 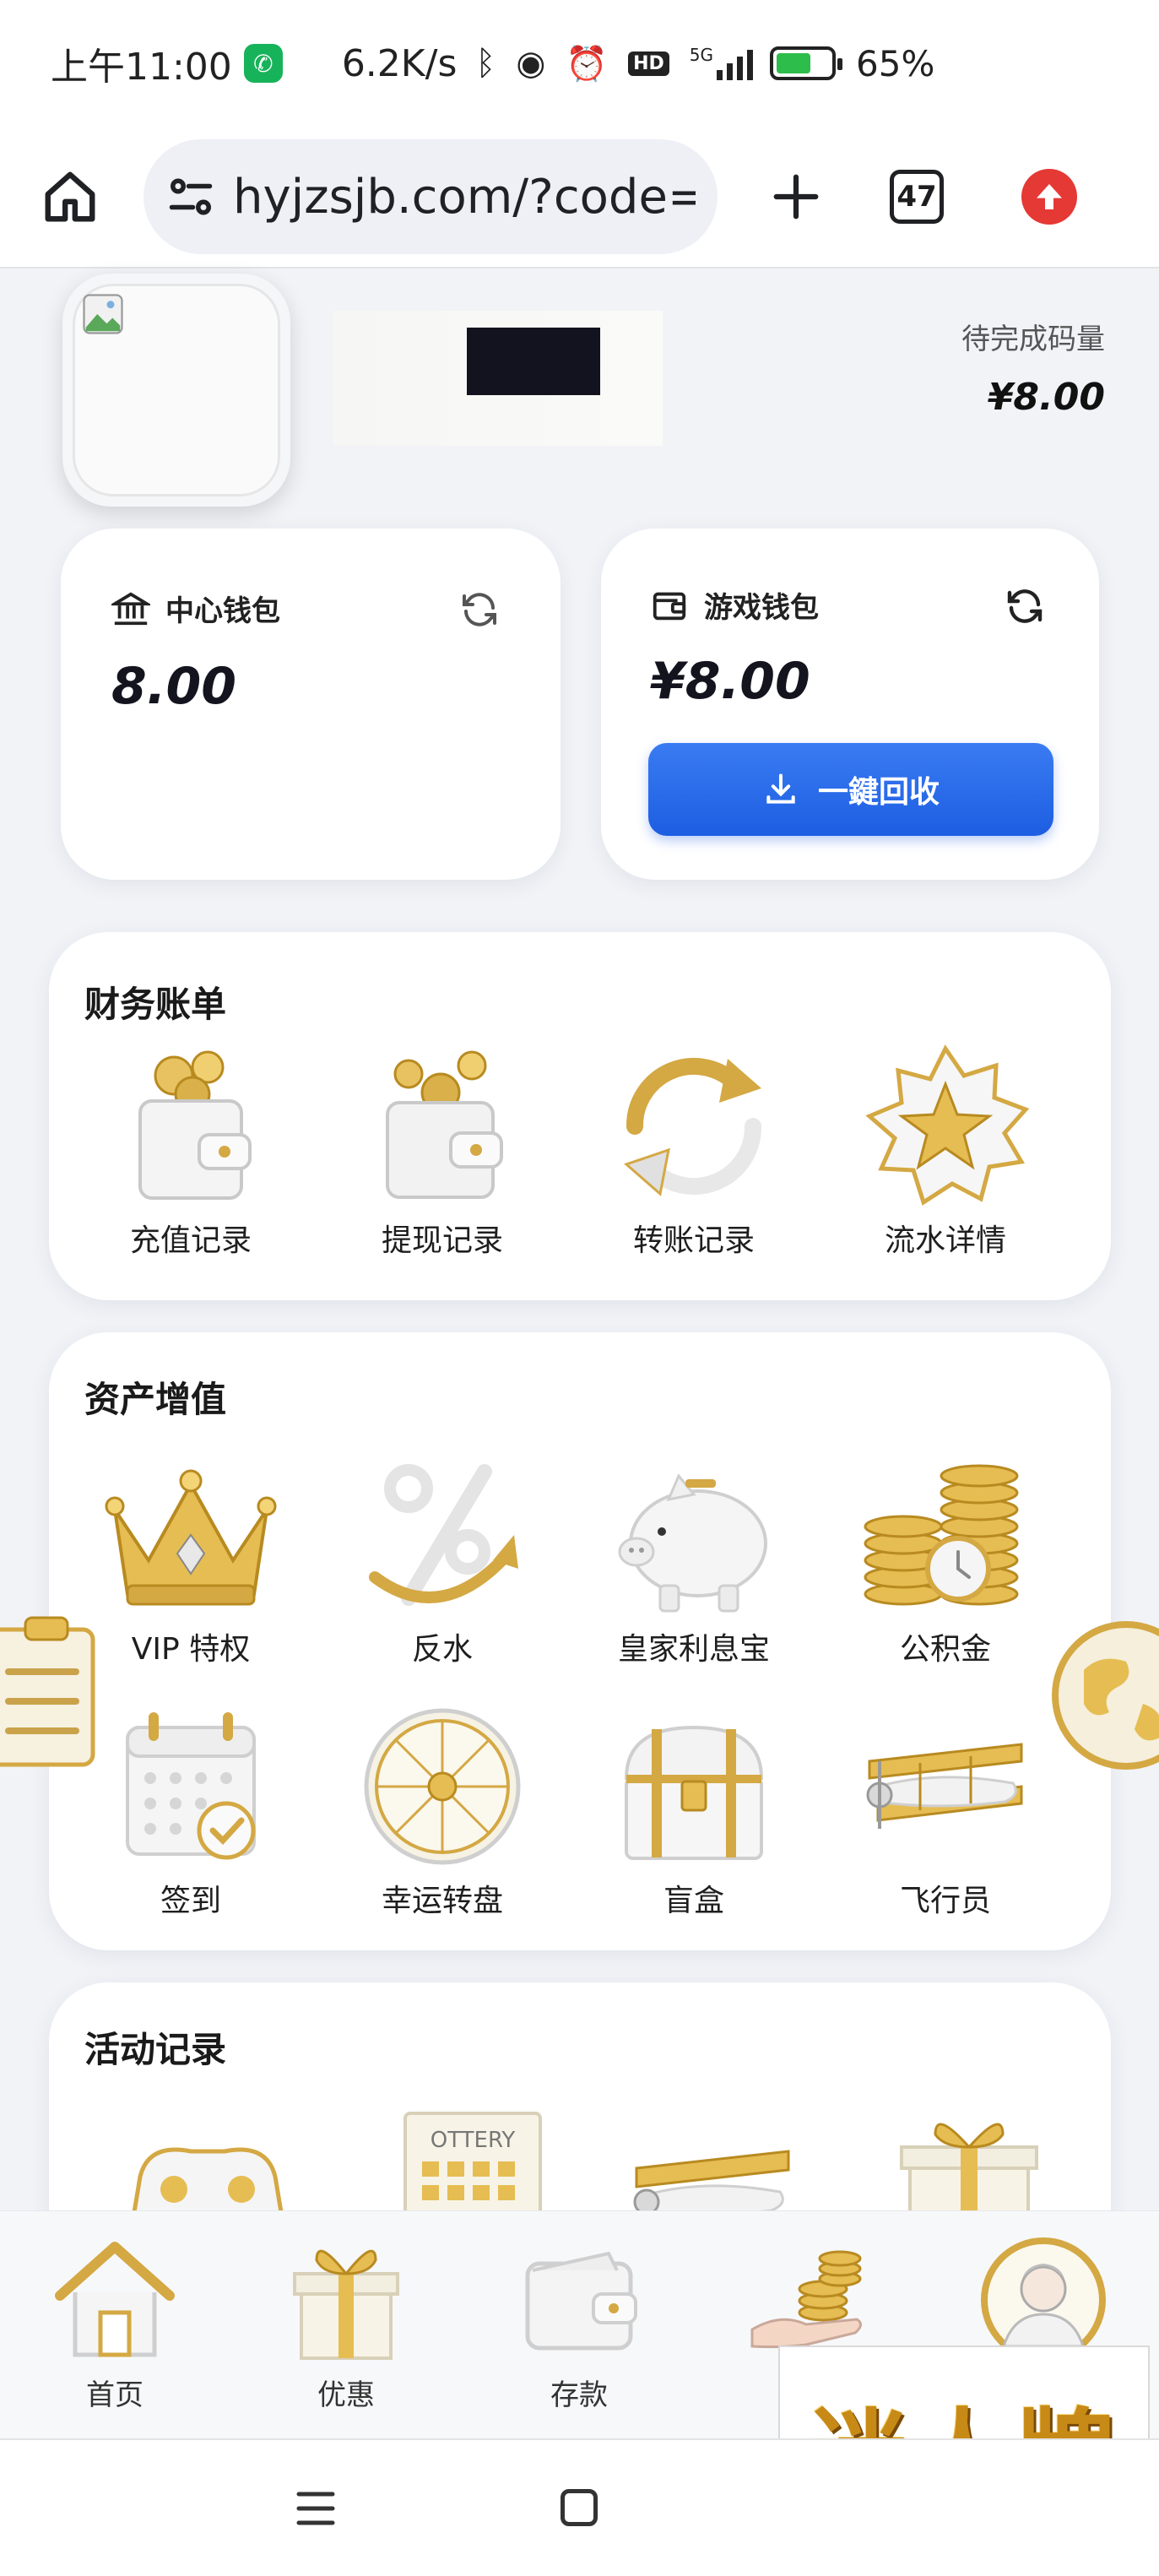 I want to click on nav-deposit: 存款, so click(x=579, y=2325).